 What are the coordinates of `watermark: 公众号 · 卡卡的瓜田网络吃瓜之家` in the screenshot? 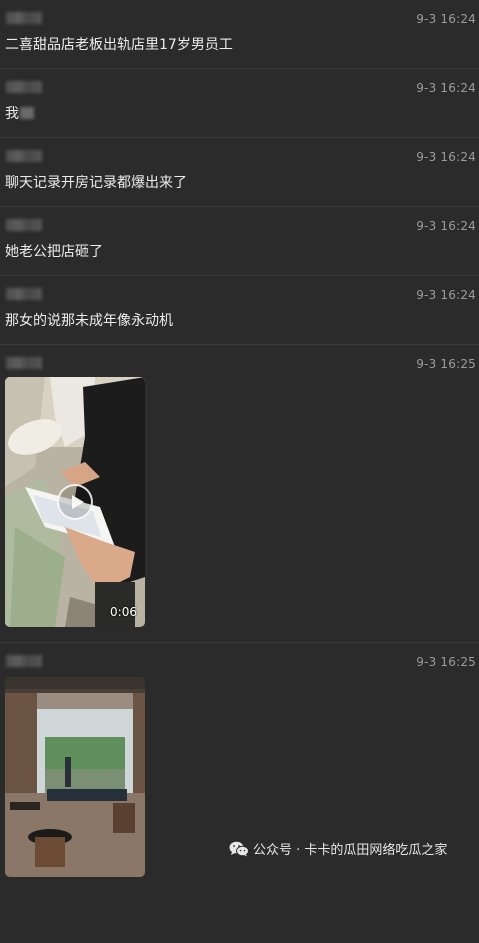 It's located at (338, 848).